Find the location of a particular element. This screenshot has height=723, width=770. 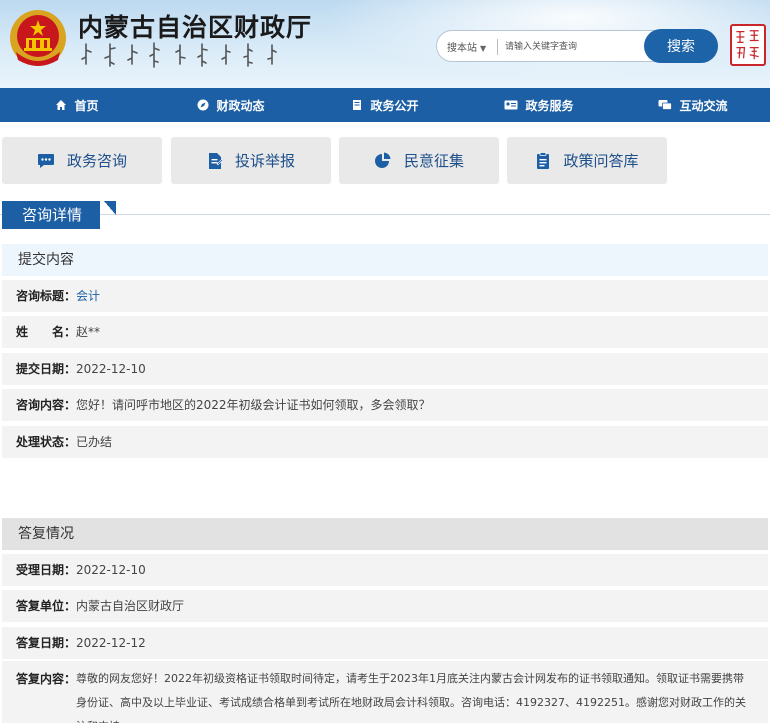

search-scope-select: 搜本站 ▼ is located at coordinates (466, 46).